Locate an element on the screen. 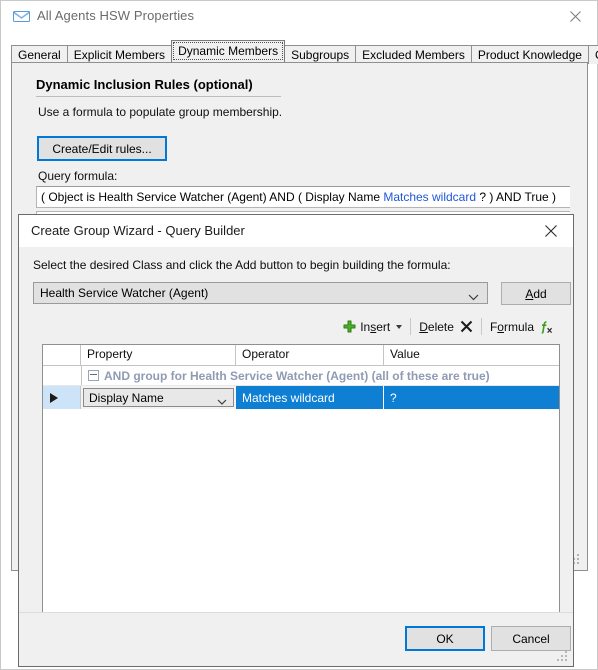  add-button-label: Add is located at coordinates (536, 293).